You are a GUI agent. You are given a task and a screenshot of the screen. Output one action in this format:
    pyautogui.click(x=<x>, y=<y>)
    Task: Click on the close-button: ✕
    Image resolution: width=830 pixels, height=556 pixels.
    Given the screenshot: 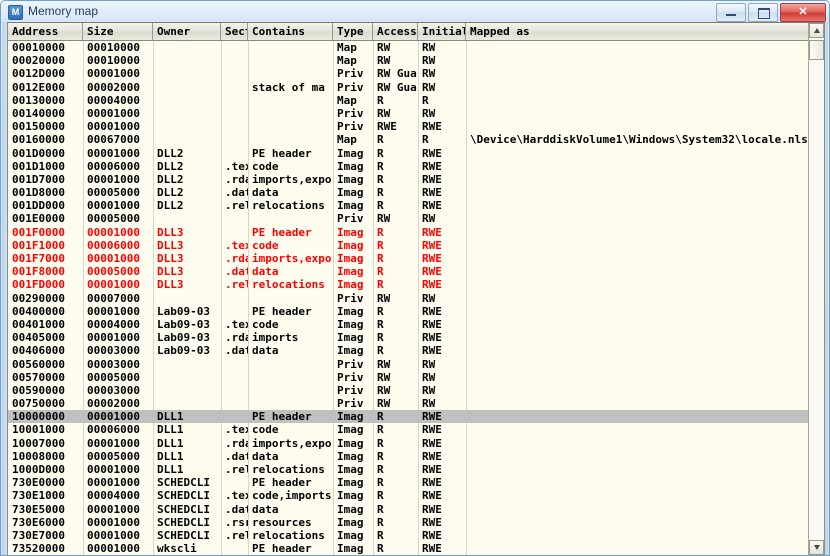 What is the action you would take?
    pyautogui.click(x=803, y=12)
    